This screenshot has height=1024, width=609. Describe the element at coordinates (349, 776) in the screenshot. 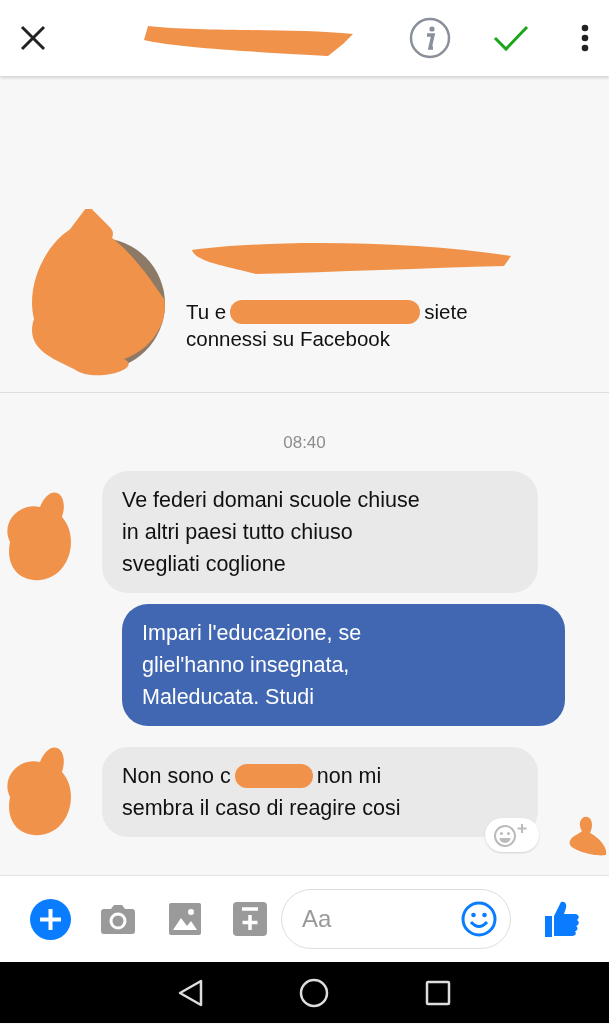

I see `message-text: non mi` at that location.